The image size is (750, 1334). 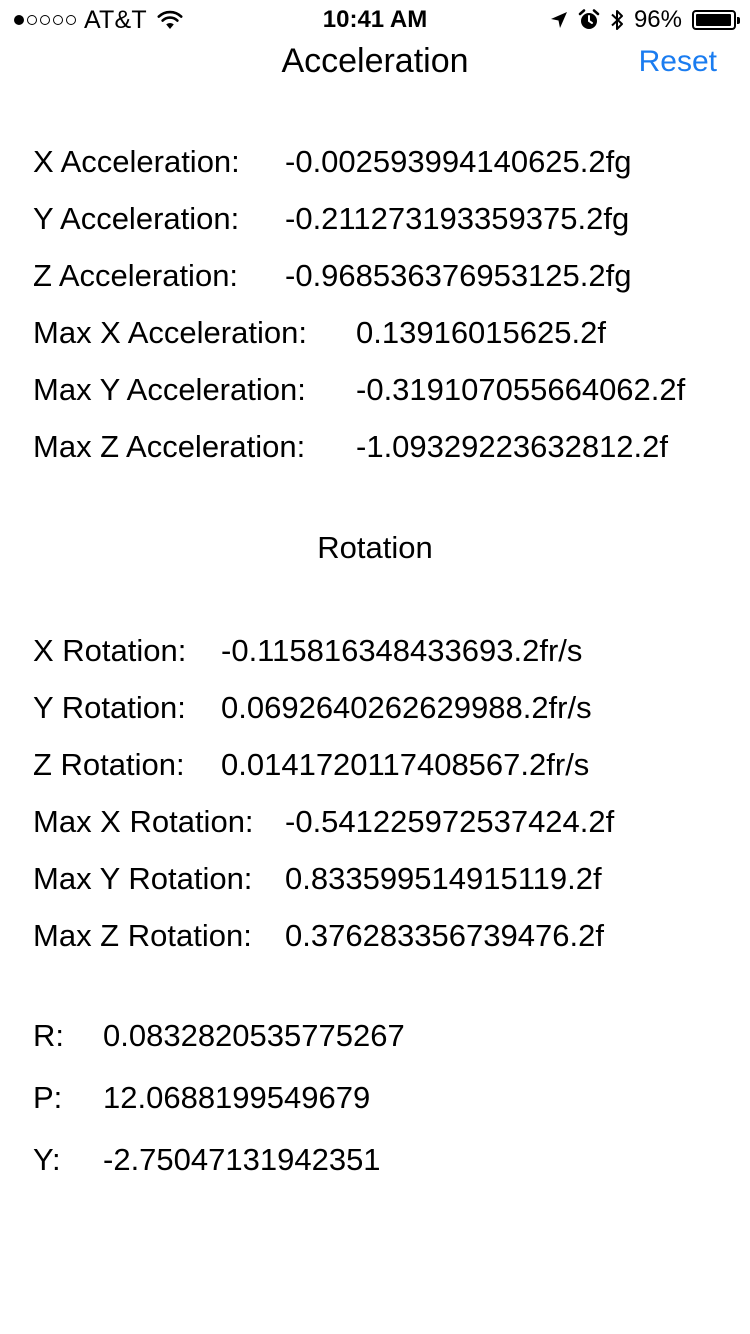 I want to click on max-y-rotation-row: Max Y Rotation: 0.833599514915119.2f, so click(x=317, y=879).